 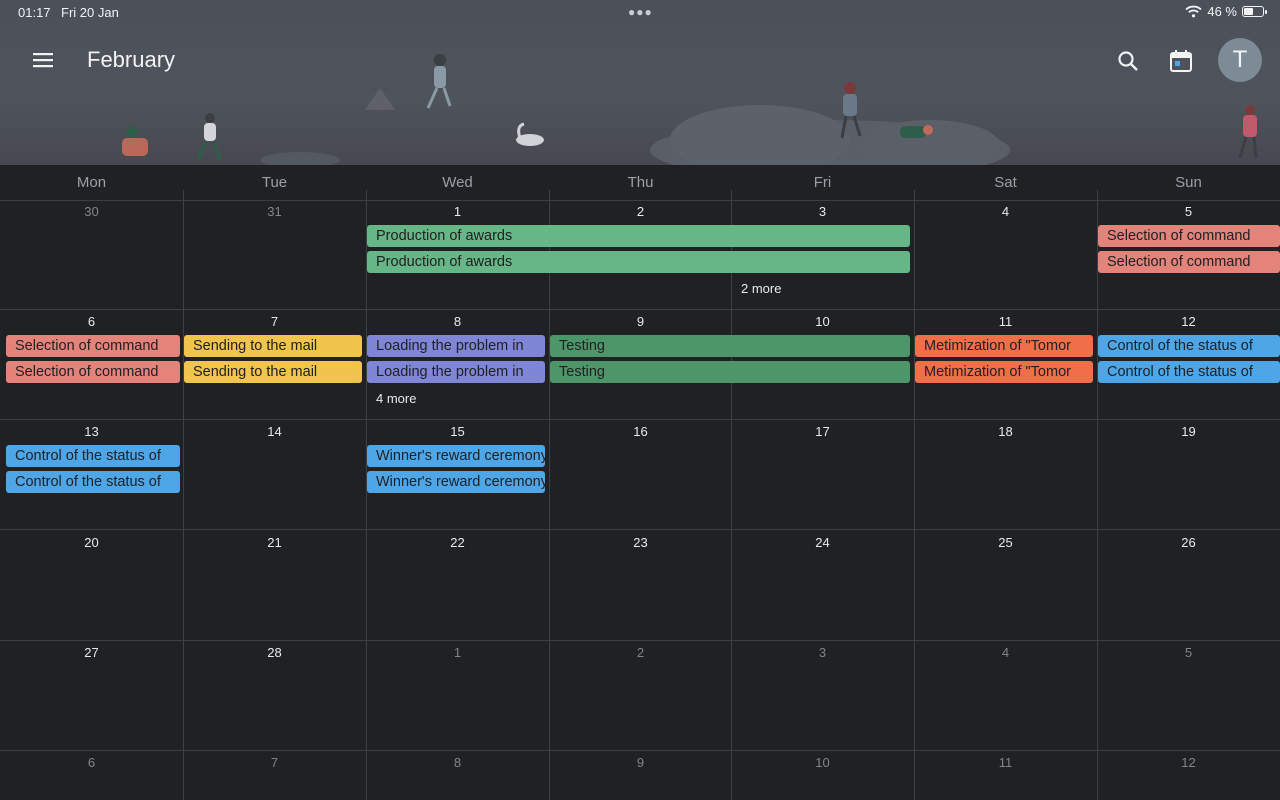 What do you see at coordinates (1005, 431) in the screenshot?
I see `day-number: 18` at bounding box center [1005, 431].